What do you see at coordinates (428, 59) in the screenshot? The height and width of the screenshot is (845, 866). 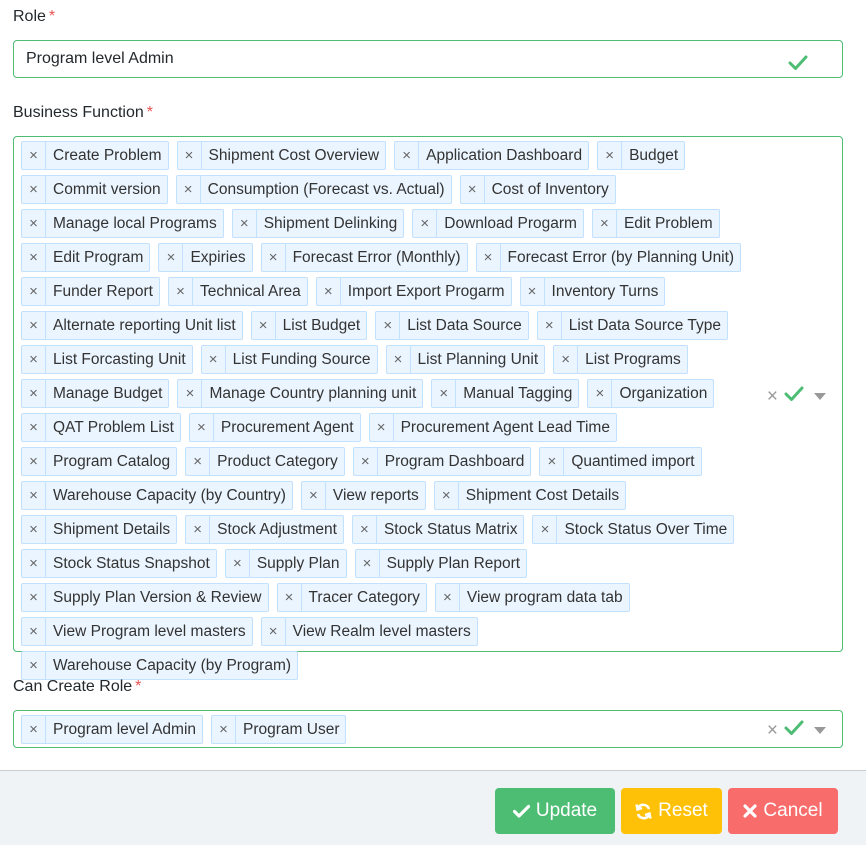 I see `role-input: Program level Admin` at bounding box center [428, 59].